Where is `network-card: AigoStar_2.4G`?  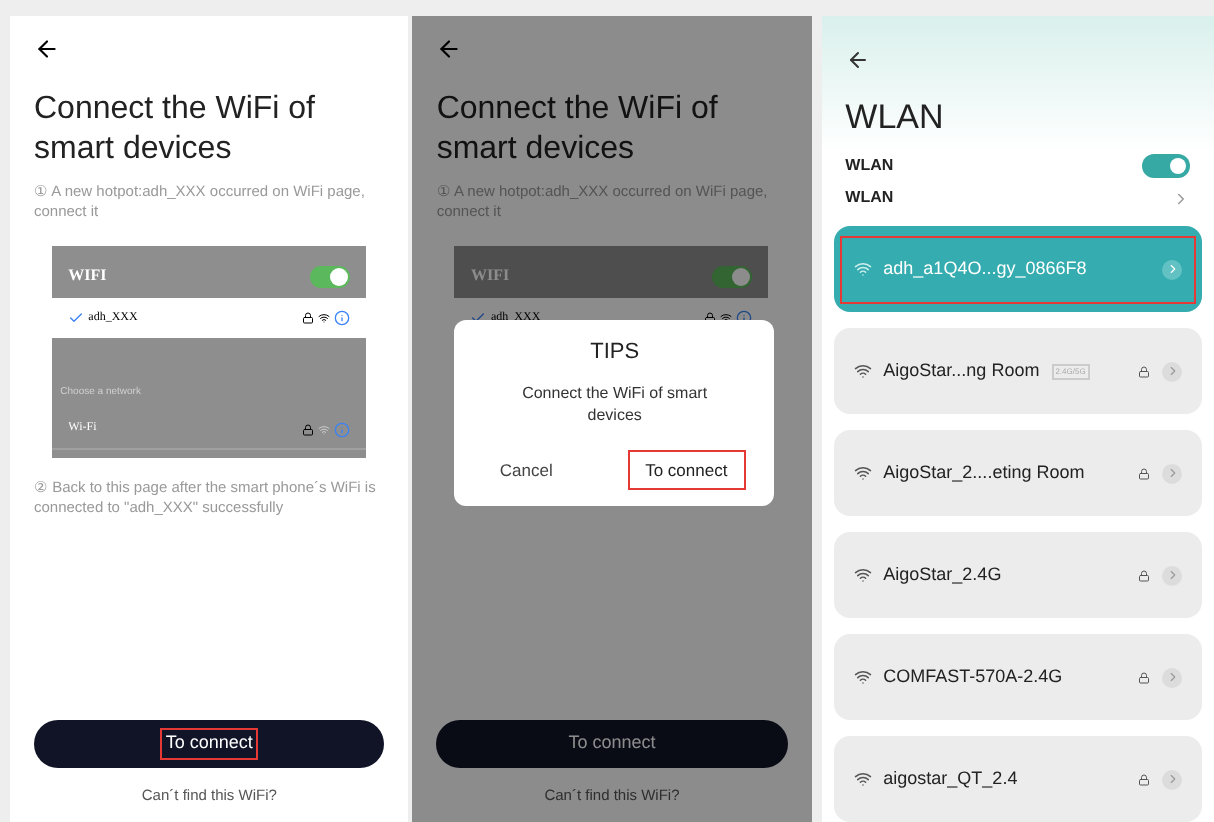 network-card: AigoStar_2.4G is located at coordinates (1017, 575).